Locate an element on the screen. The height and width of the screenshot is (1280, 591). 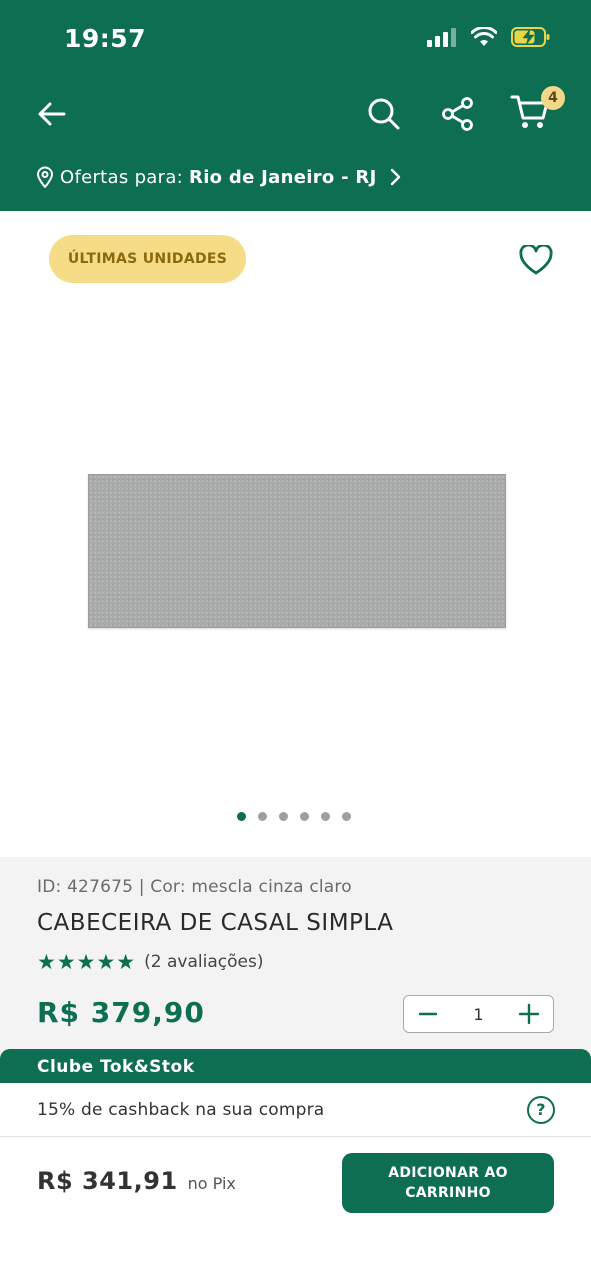
pix-price-block: R$ 341,91 no Pix is located at coordinates (136, 1181).